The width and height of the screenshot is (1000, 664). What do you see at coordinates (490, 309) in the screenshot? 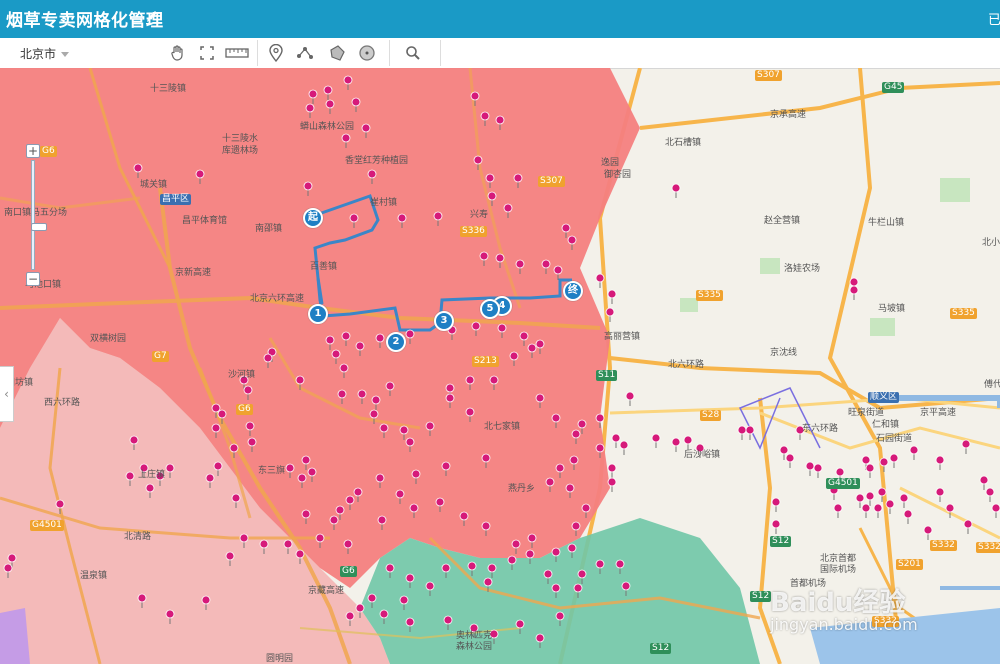
I see `route-waypoint-5: 5` at bounding box center [490, 309].